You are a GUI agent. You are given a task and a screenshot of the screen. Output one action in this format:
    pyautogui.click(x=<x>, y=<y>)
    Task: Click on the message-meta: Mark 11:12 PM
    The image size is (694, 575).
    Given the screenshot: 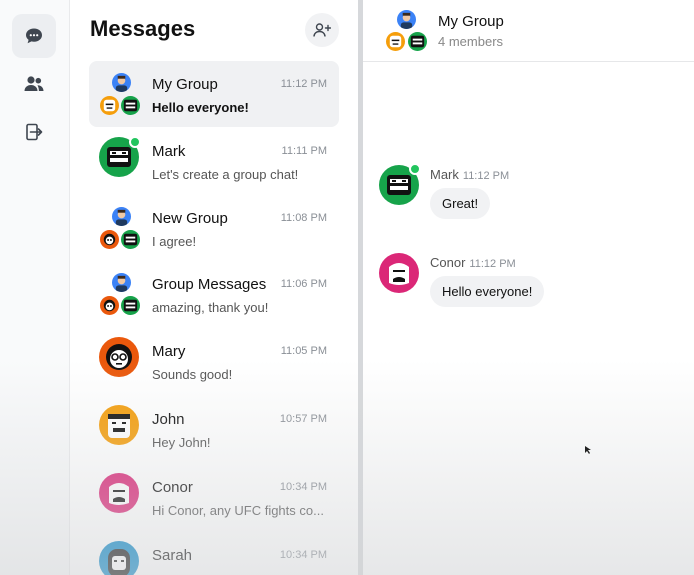 What is the action you would take?
    pyautogui.click(x=469, y=174)
    